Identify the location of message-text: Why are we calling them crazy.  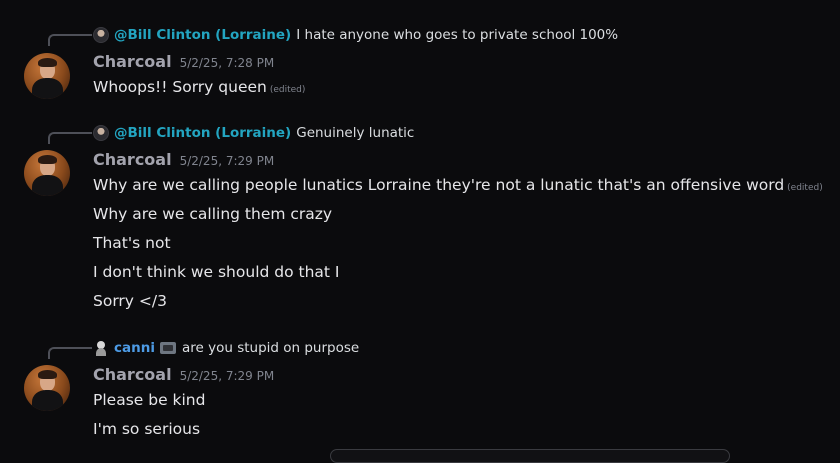
(213, 214).